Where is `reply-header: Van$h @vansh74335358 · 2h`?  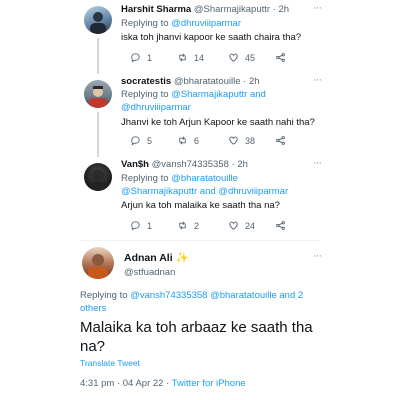
reply-header: Van$h @vansh74335358 · 2h is located at coordinates (184, 164).